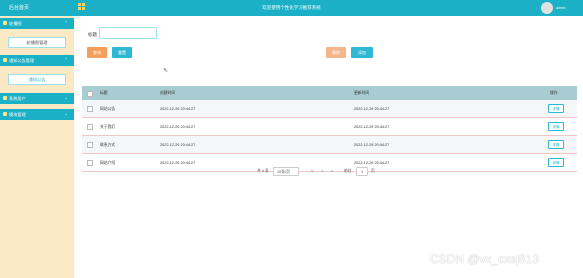 The height and width of the screenshot is (278, 583). What do you see at coordinates (17, 98) in the screenshot?
I see `sidebar-group-label: 系统用户` at bounding box center [17, 98].